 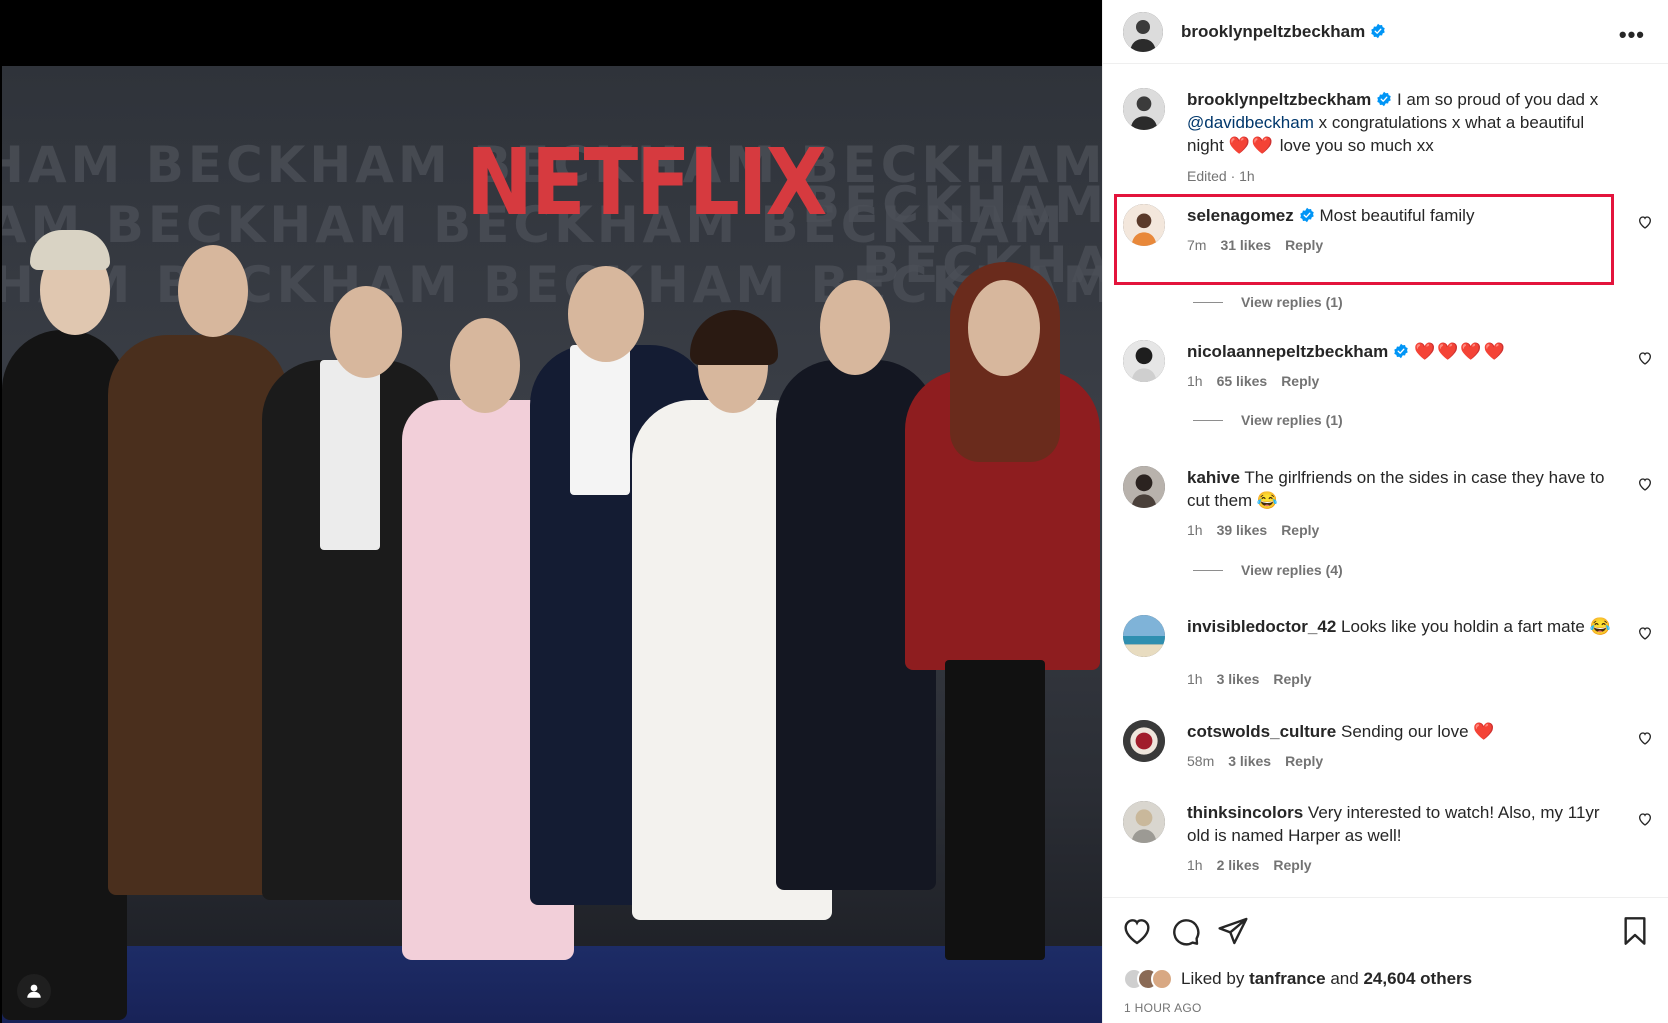 I want to click on caption-meta: Edited · 1h, so click(x=1228, y=176).